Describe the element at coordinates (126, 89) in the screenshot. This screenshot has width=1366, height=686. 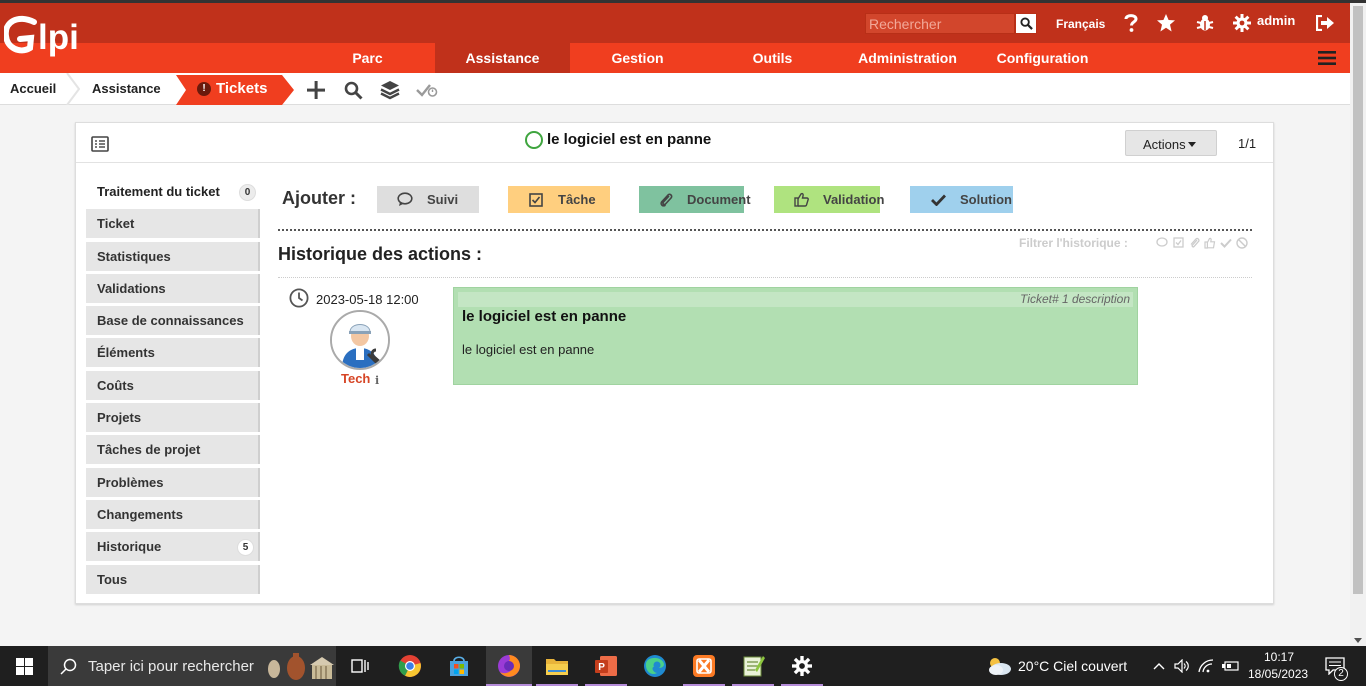
I see `breadcrumb-assistance: Assistance` at that location.